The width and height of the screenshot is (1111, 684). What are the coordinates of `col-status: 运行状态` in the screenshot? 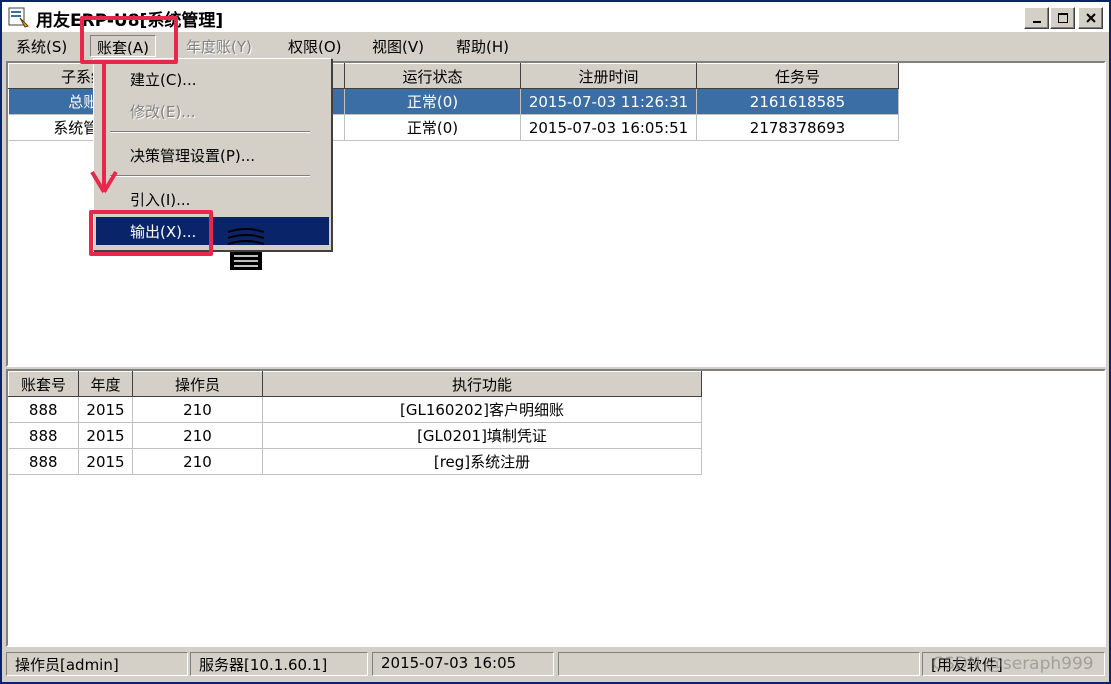 It's located at (432, 76).